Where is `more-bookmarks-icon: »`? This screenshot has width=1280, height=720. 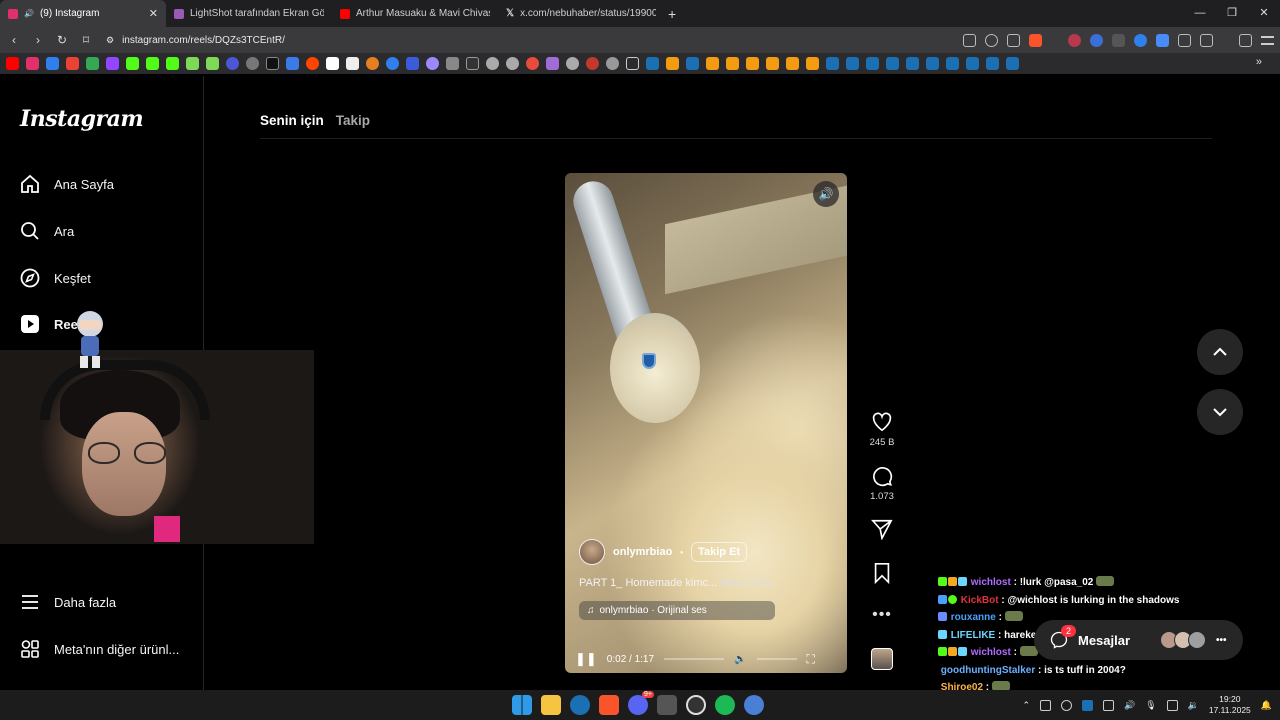 more-bookmarks-icon: » is located at coordinates (1259, 62).